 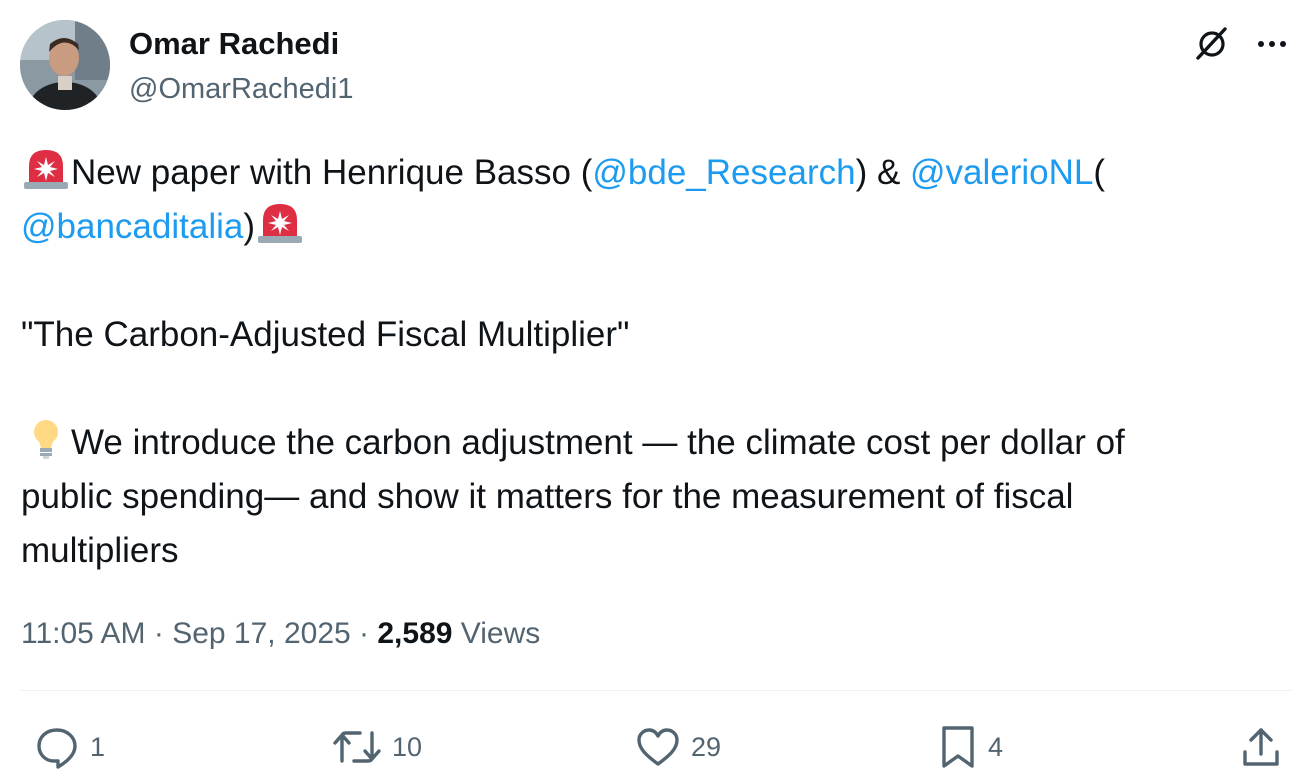 I want to click on tweet-line-2-post: ), so click(x=249, y=226).